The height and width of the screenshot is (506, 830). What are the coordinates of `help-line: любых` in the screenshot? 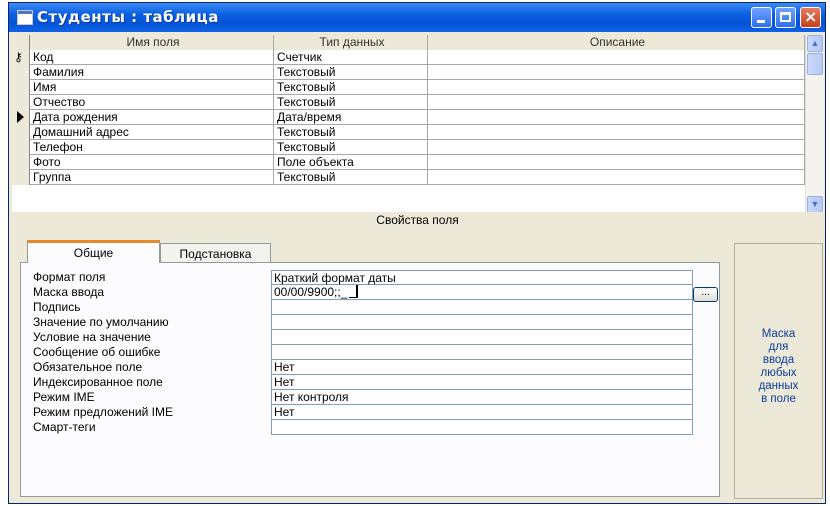 It's located at (778, 373).